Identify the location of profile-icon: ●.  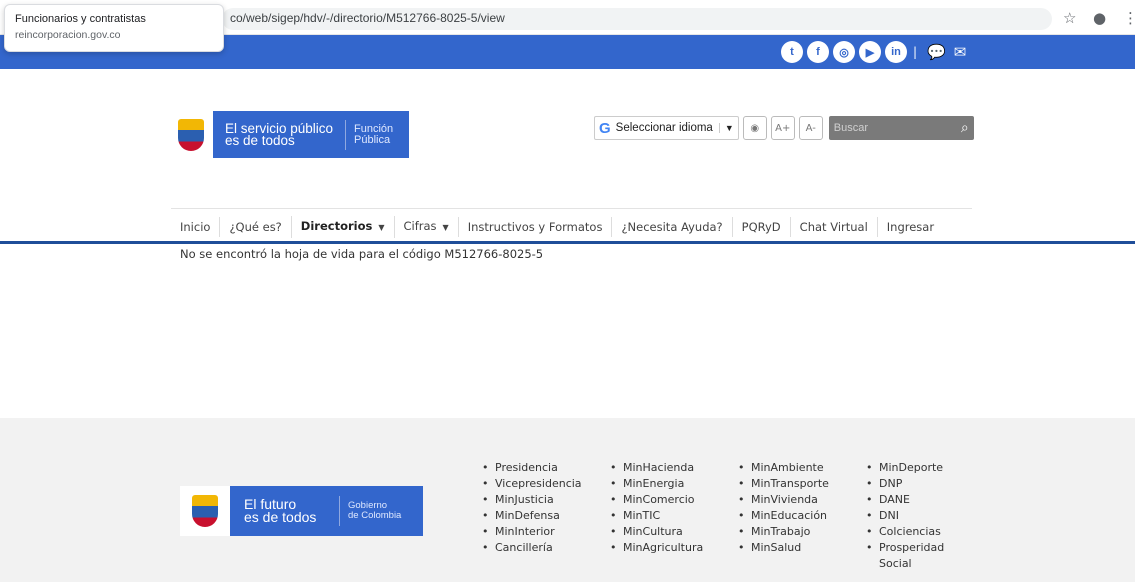
(1099, 18).